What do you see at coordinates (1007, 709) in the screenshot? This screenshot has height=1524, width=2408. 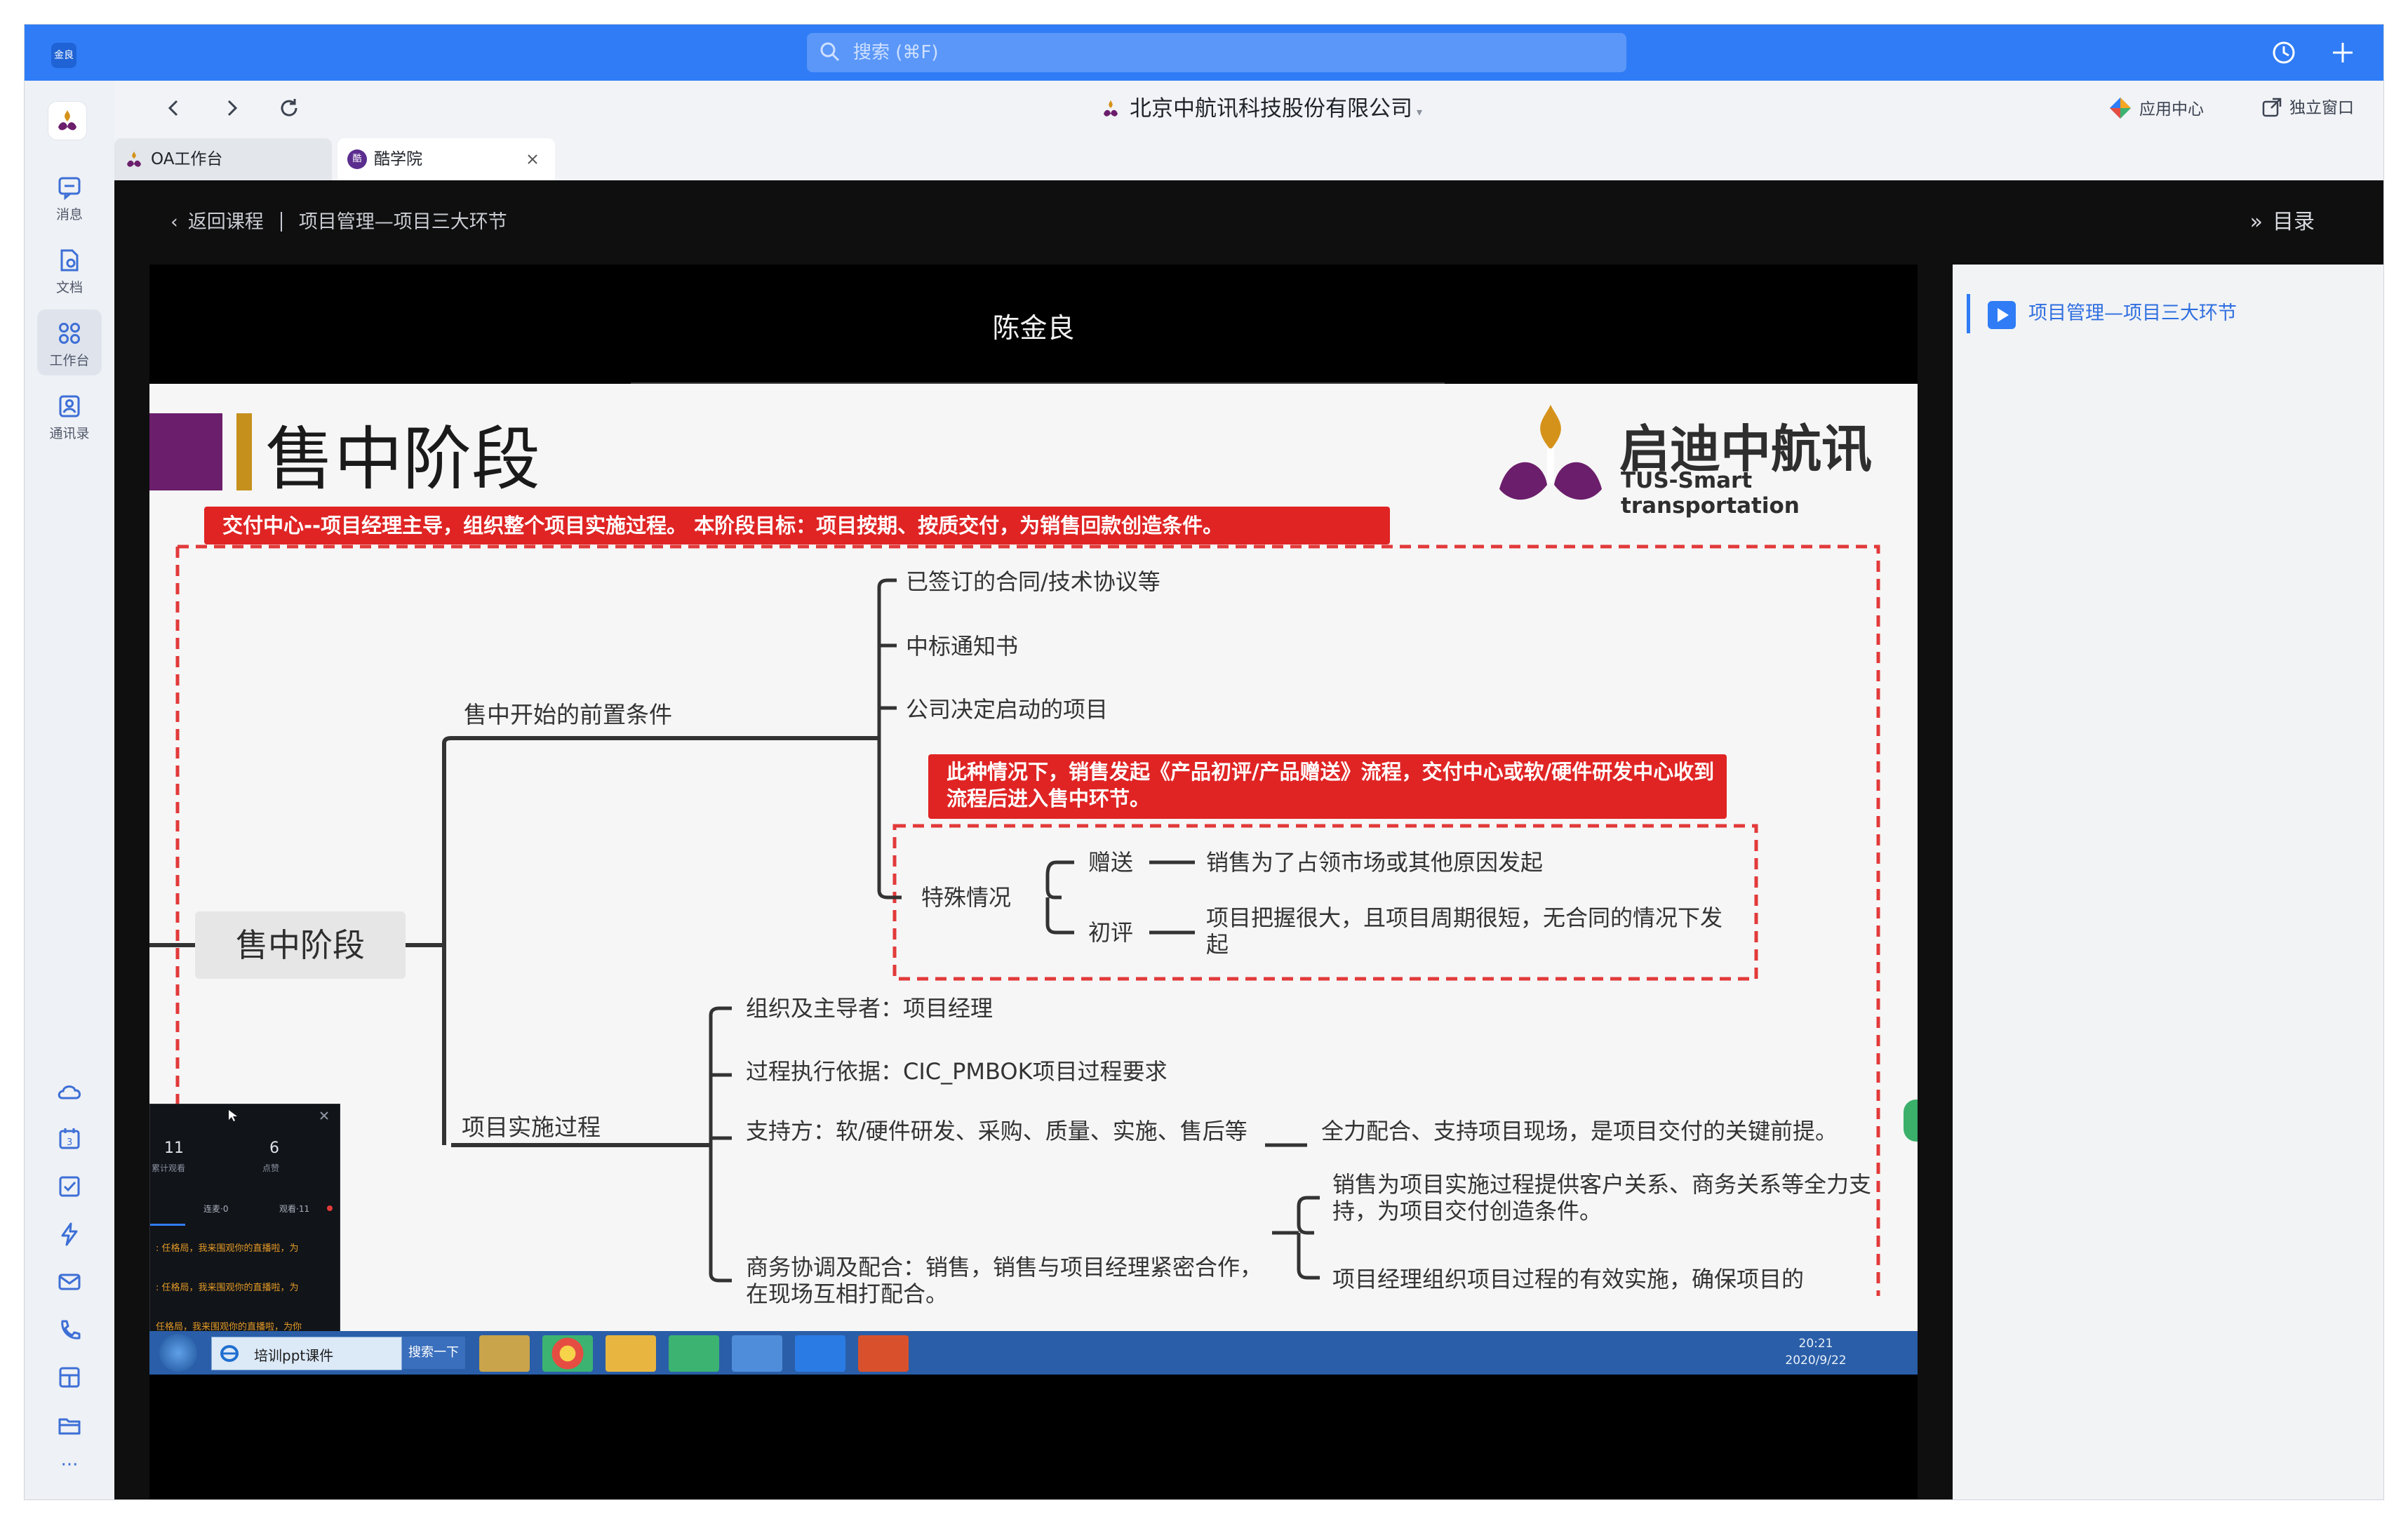 I see `pre-item: 公司决定启动的项目` at bounding box center [1007, 709].